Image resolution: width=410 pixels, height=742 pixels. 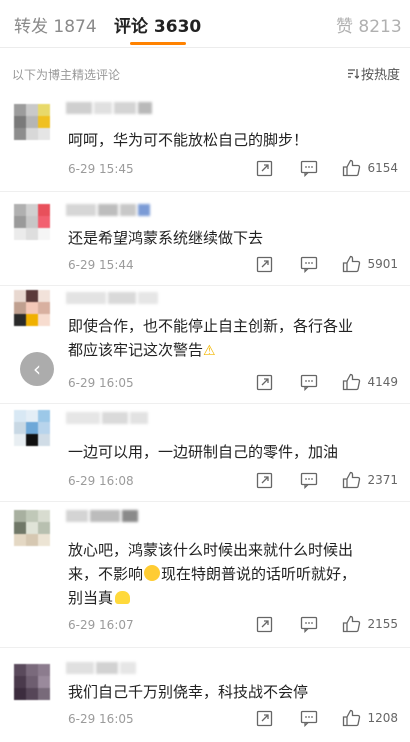 I want to click on featured-comments-label: 以下为博主精选评论, so click(x=66, y=75).